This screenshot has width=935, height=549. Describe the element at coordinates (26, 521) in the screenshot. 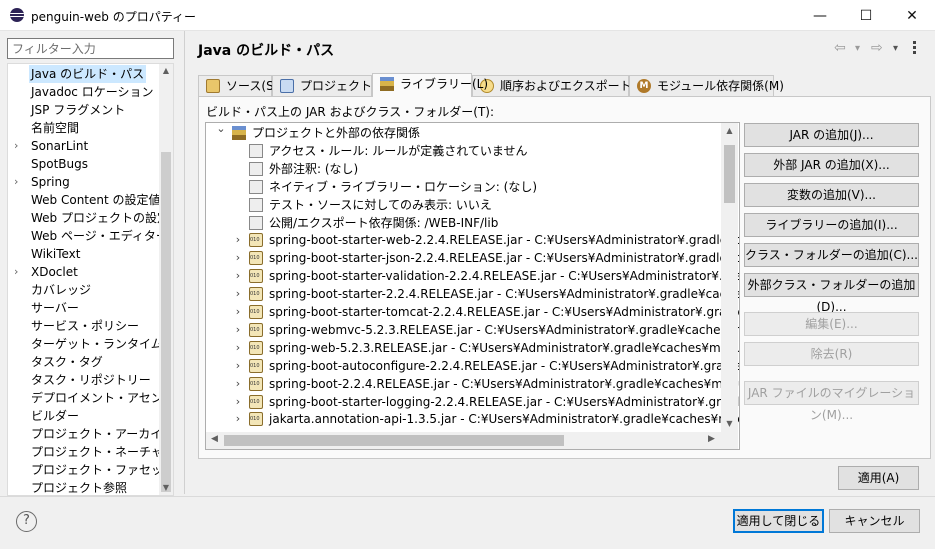

I see `help-icon: ?` at that location.